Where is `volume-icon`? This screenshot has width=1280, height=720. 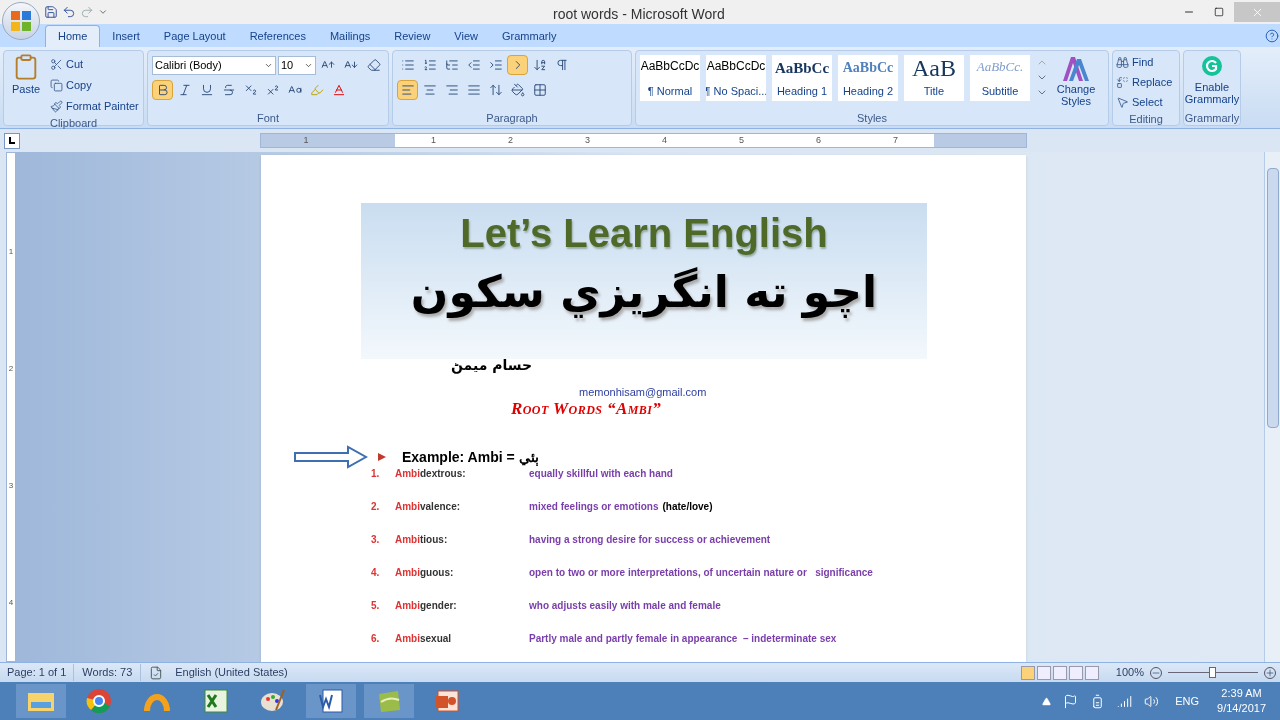
volume-icon is located at coordinates (1152, 701).